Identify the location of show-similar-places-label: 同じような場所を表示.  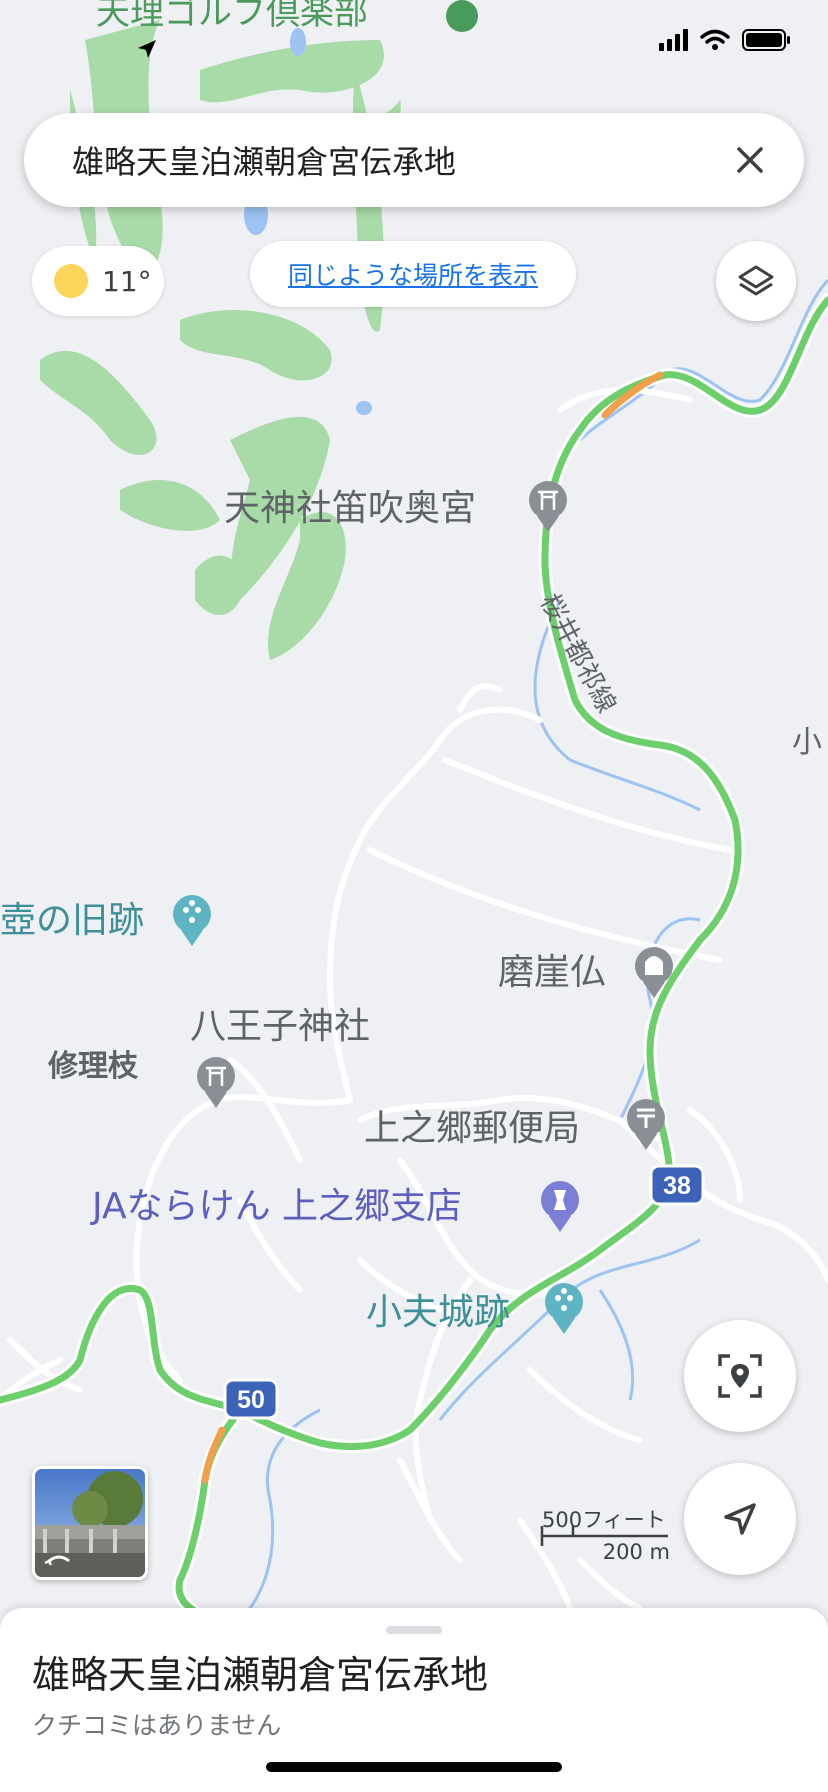
(412, 275).